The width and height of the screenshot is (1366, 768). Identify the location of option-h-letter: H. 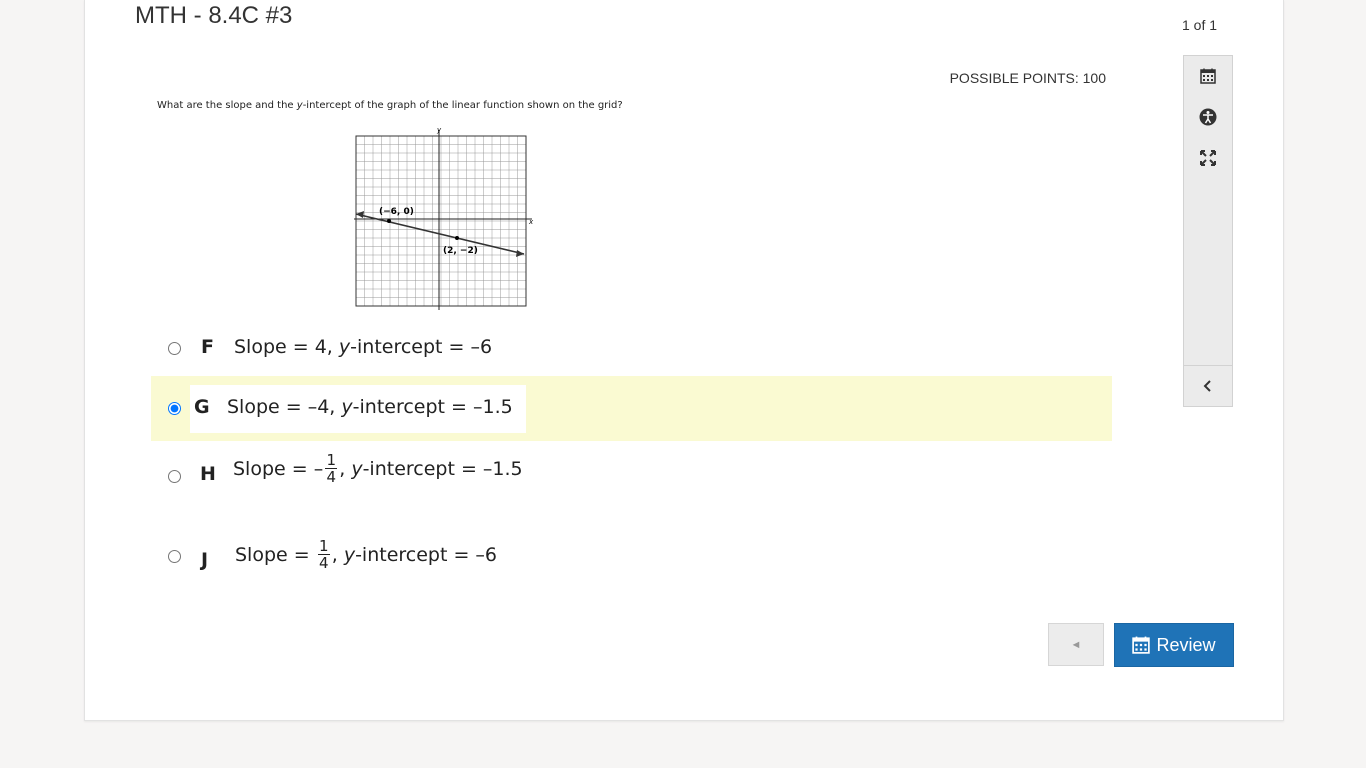
(208, 474).